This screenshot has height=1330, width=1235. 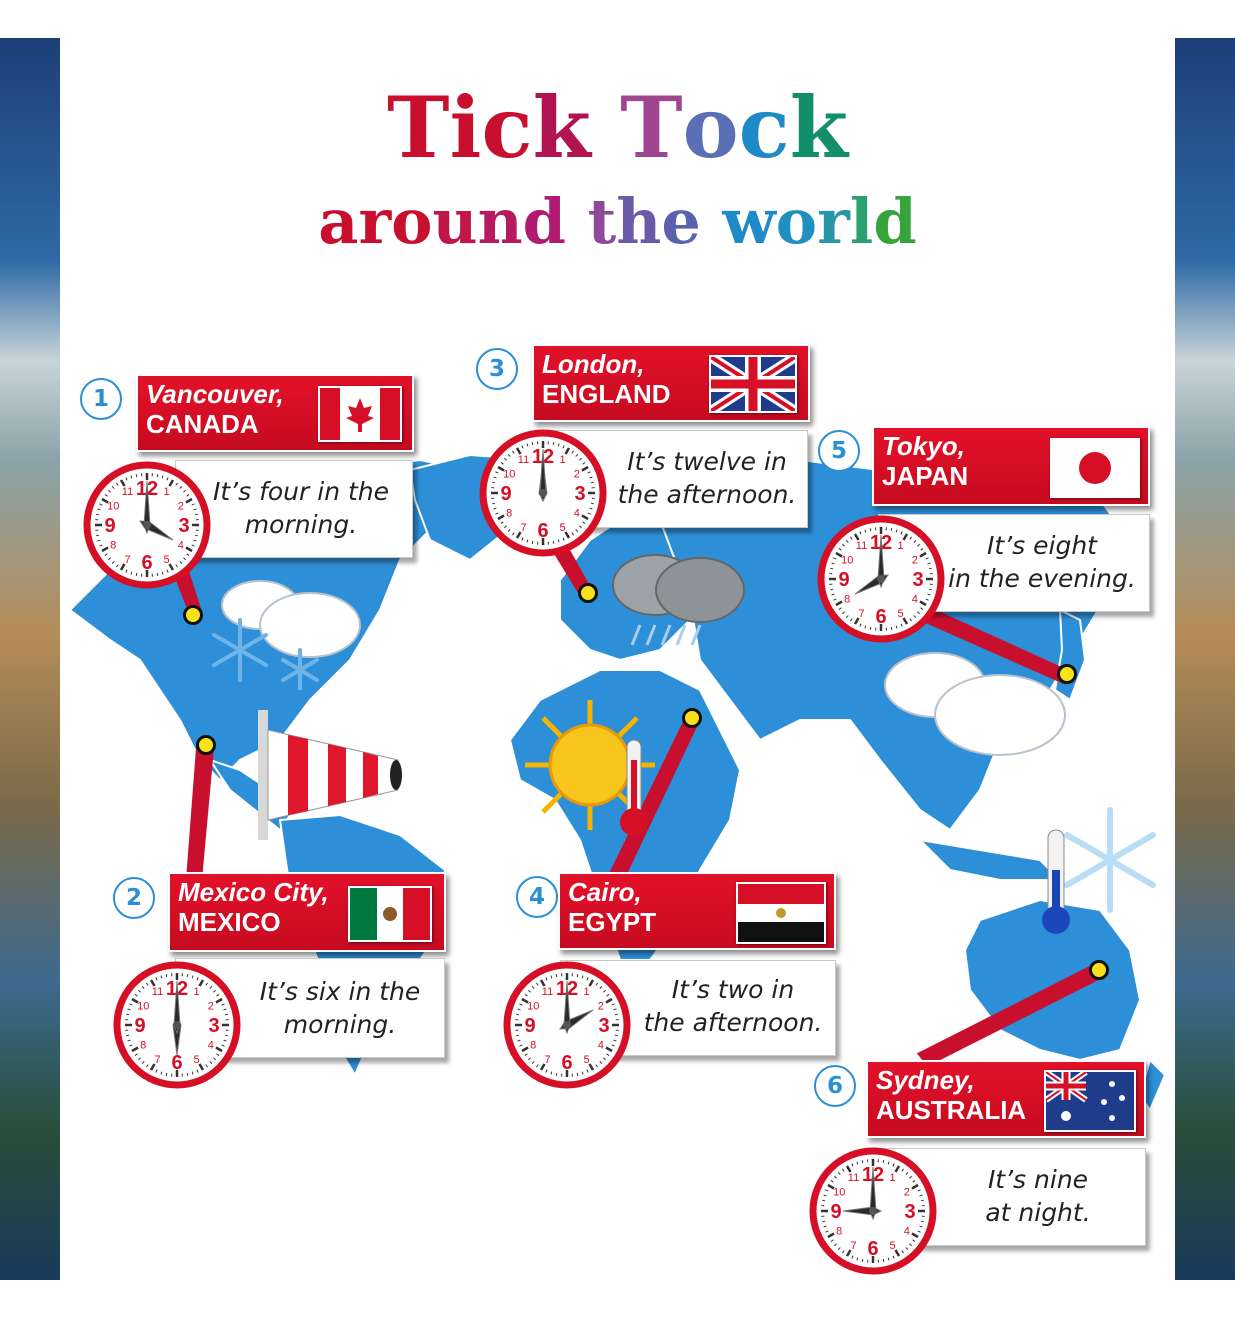 What do you see at coordinates (330, 775) in the screenshot?
I see `windsock-icon` at bounding box center [330, 775].